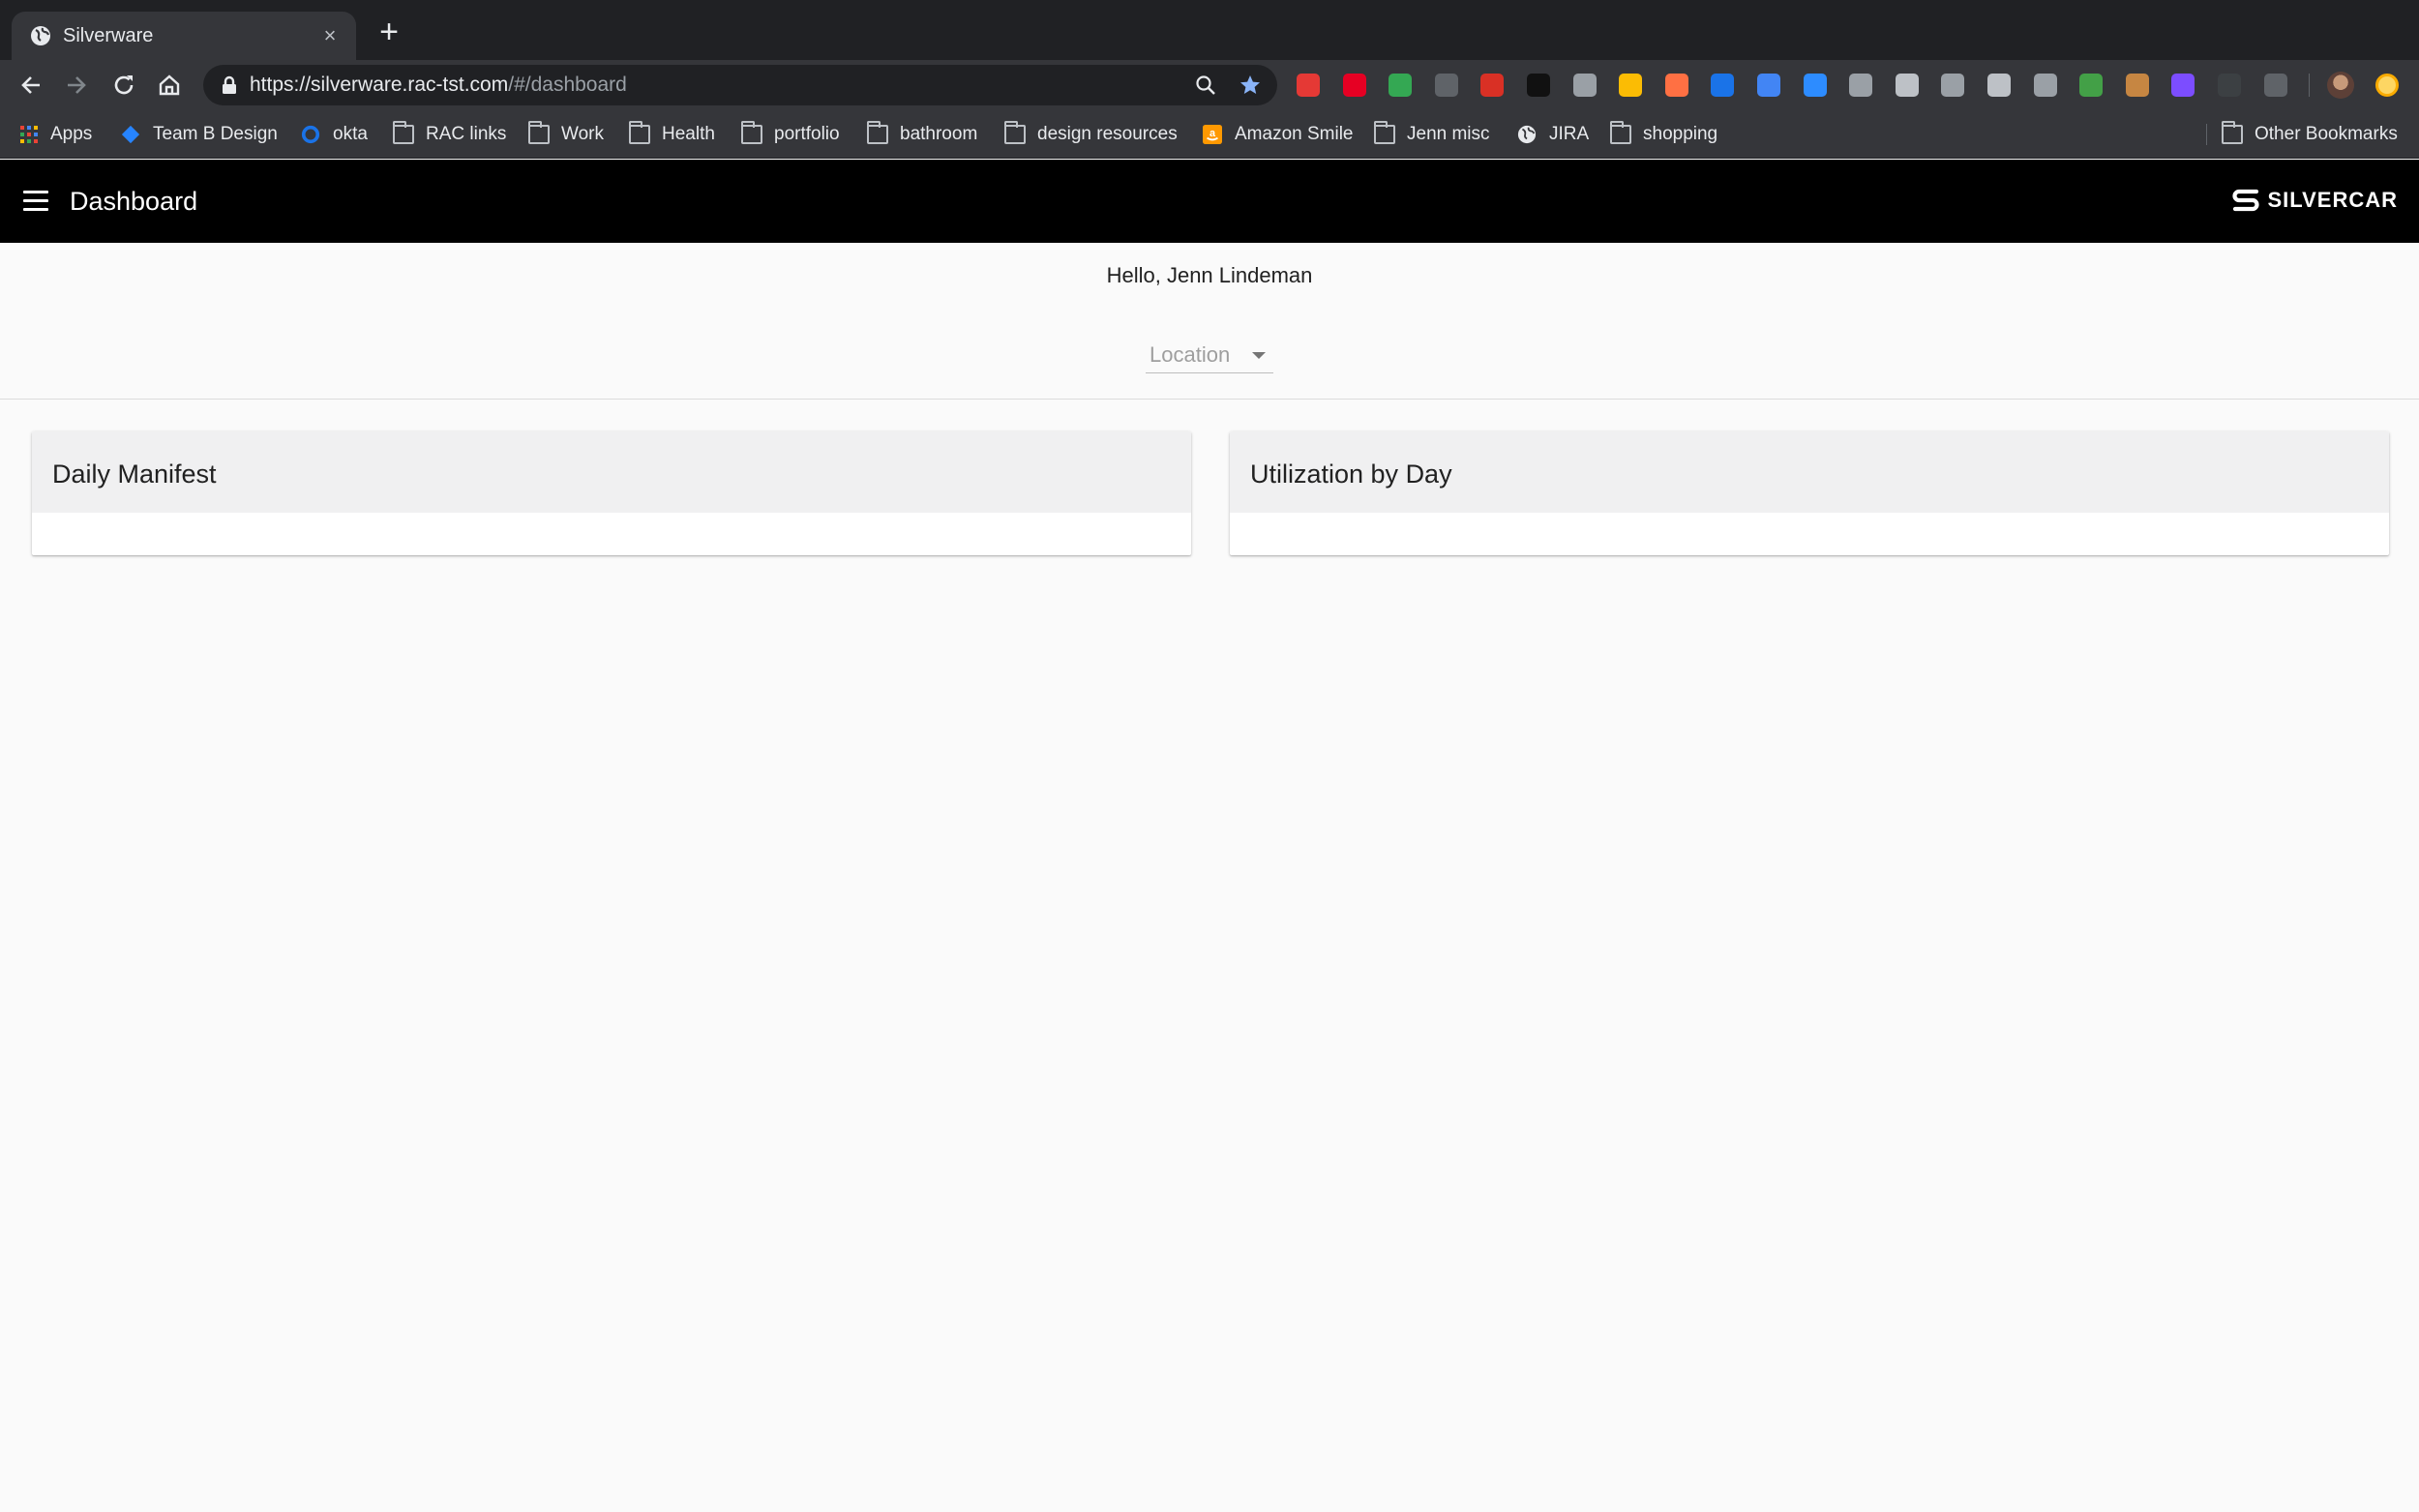  What do you see at coordinates (1723, 86) in the screenshot?
I see `ext-blue-circle-icon` at bounding box center [1723, 86].